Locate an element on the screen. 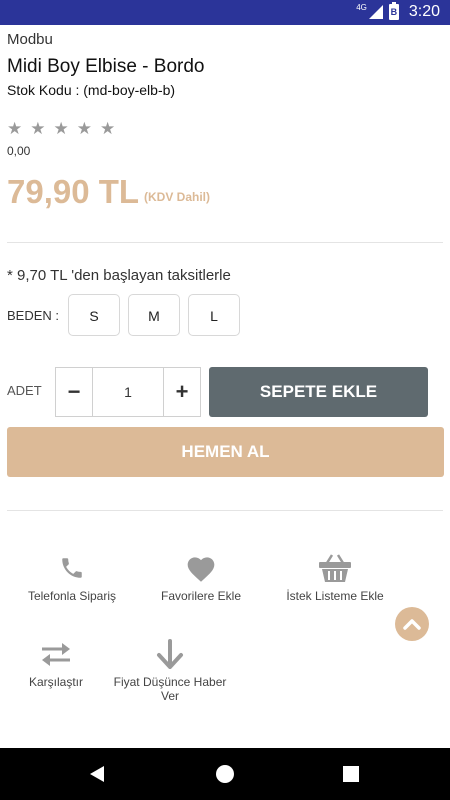 The height and width of the screenshot is (800, 450). size-option-m: M is located at coordinates (154, 315).